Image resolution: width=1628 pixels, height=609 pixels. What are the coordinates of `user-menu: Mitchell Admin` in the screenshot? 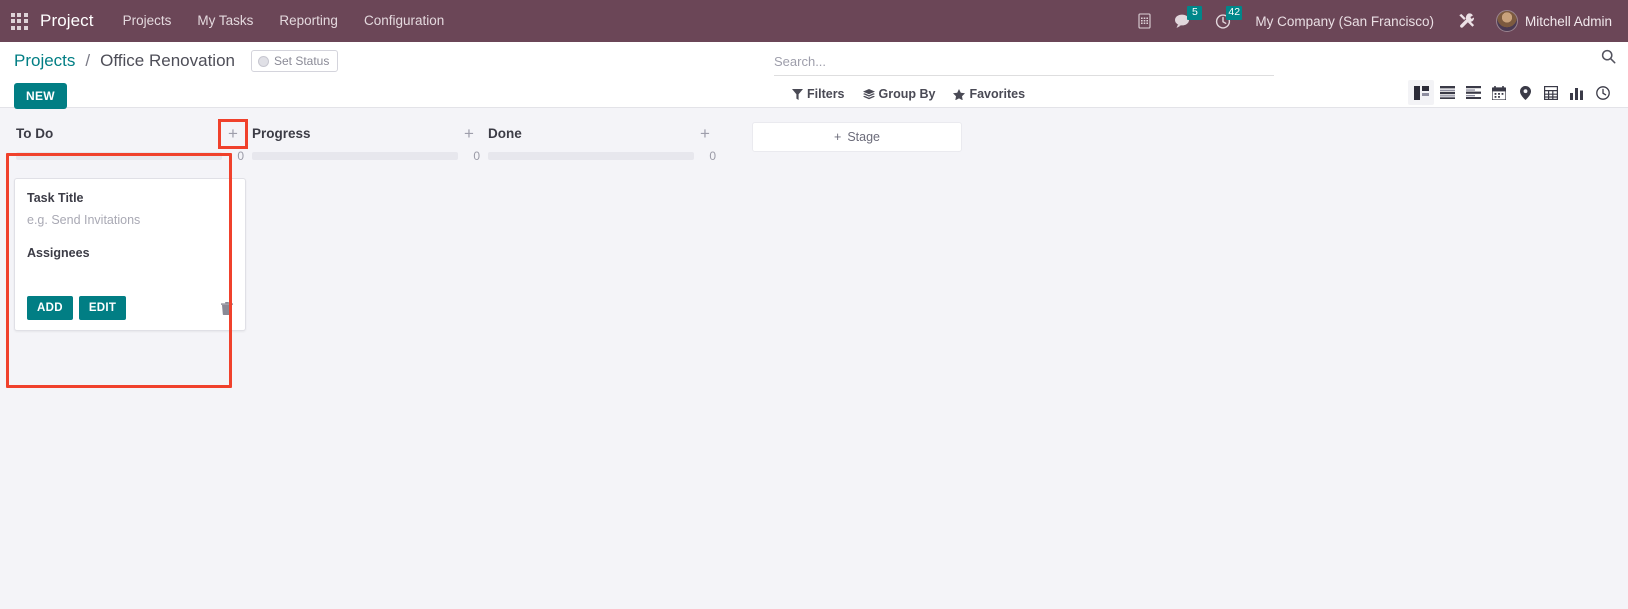 It's located at (1553, 21).